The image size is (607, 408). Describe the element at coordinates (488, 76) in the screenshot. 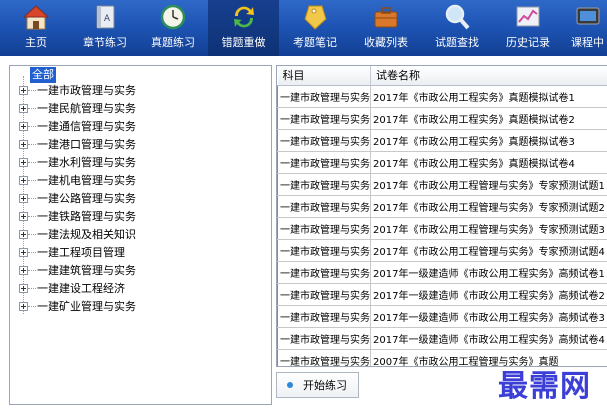

I see `column-header-paper-name: 试卷名称` at that location.